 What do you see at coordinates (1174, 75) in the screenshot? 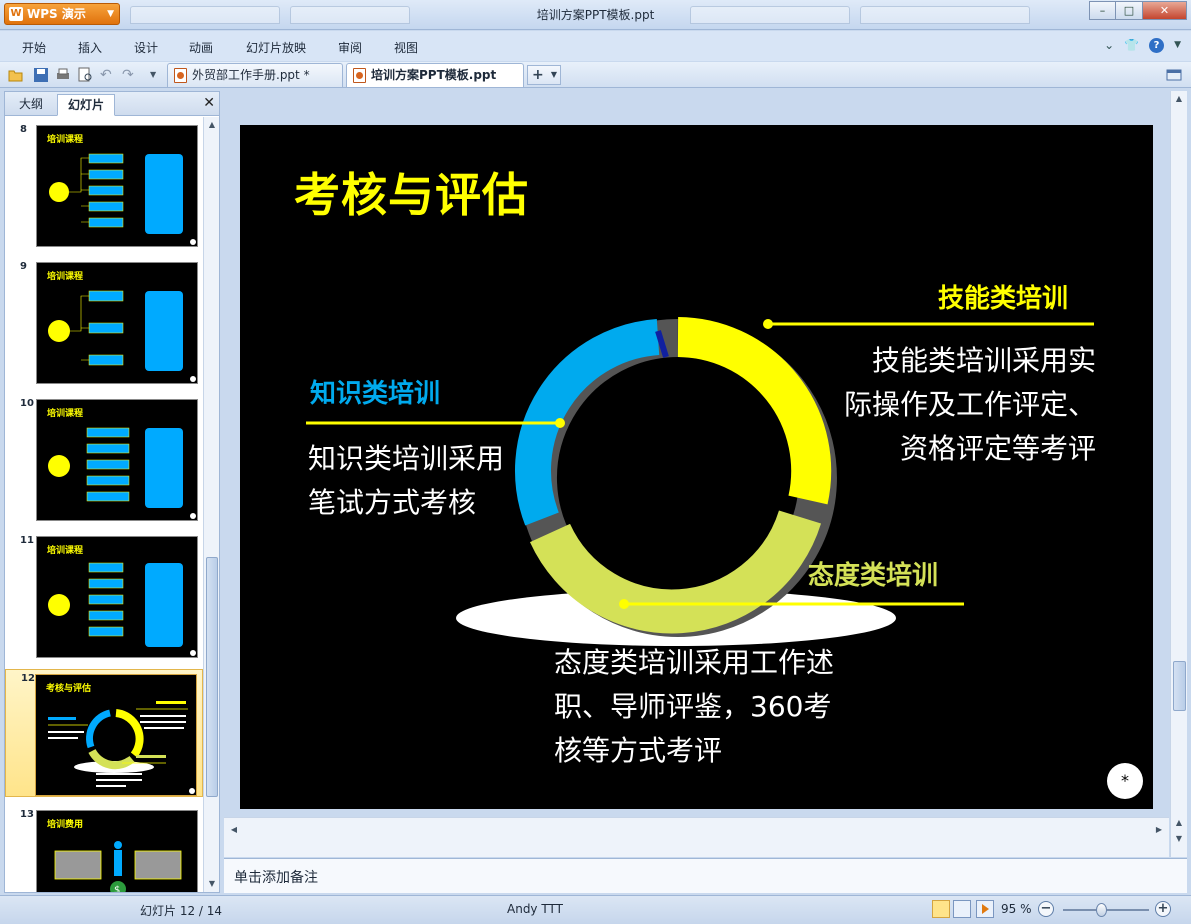
I see `restore-panel-icon` at bounding box center [1174, 75].